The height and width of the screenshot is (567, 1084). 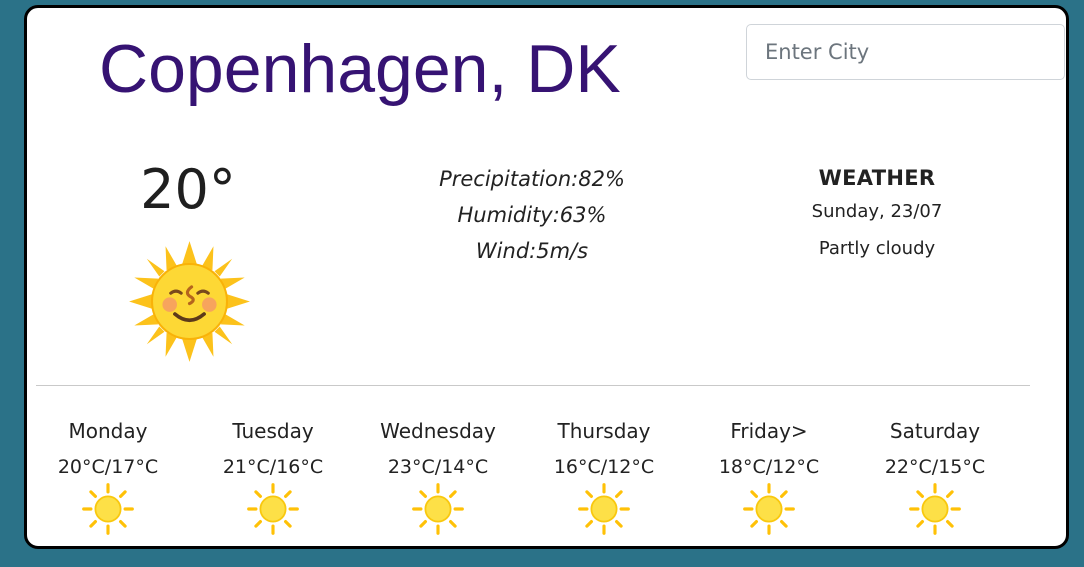 What do you see at coordinates (438, 431) in the screenshot?
I see `forecast-day-name: Wednesday` at bounding box center [438, 431].